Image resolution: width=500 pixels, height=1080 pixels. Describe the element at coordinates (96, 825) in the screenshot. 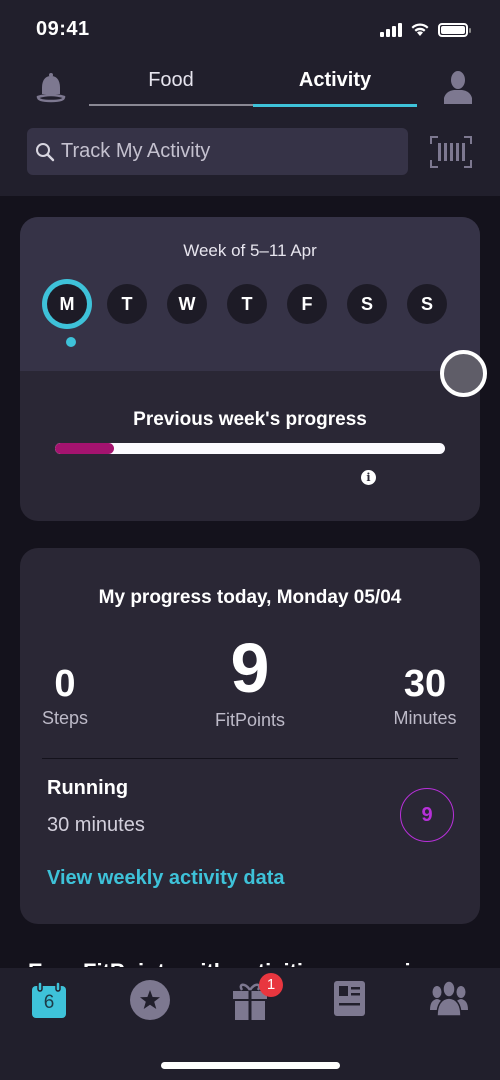

I see `activity-duration: 30 minutes` at that location.